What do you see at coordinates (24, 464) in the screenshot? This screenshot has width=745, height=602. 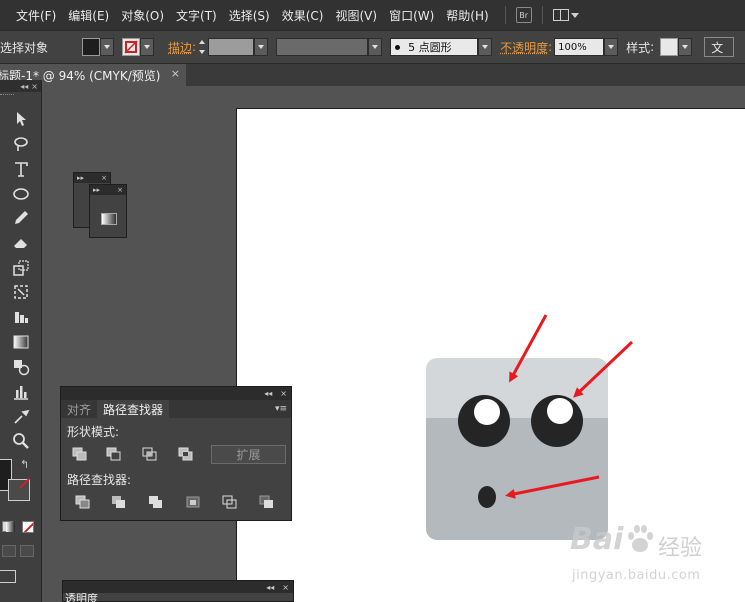 I see `swap-colors-icon: ↰` at bounding box center [24, 464].